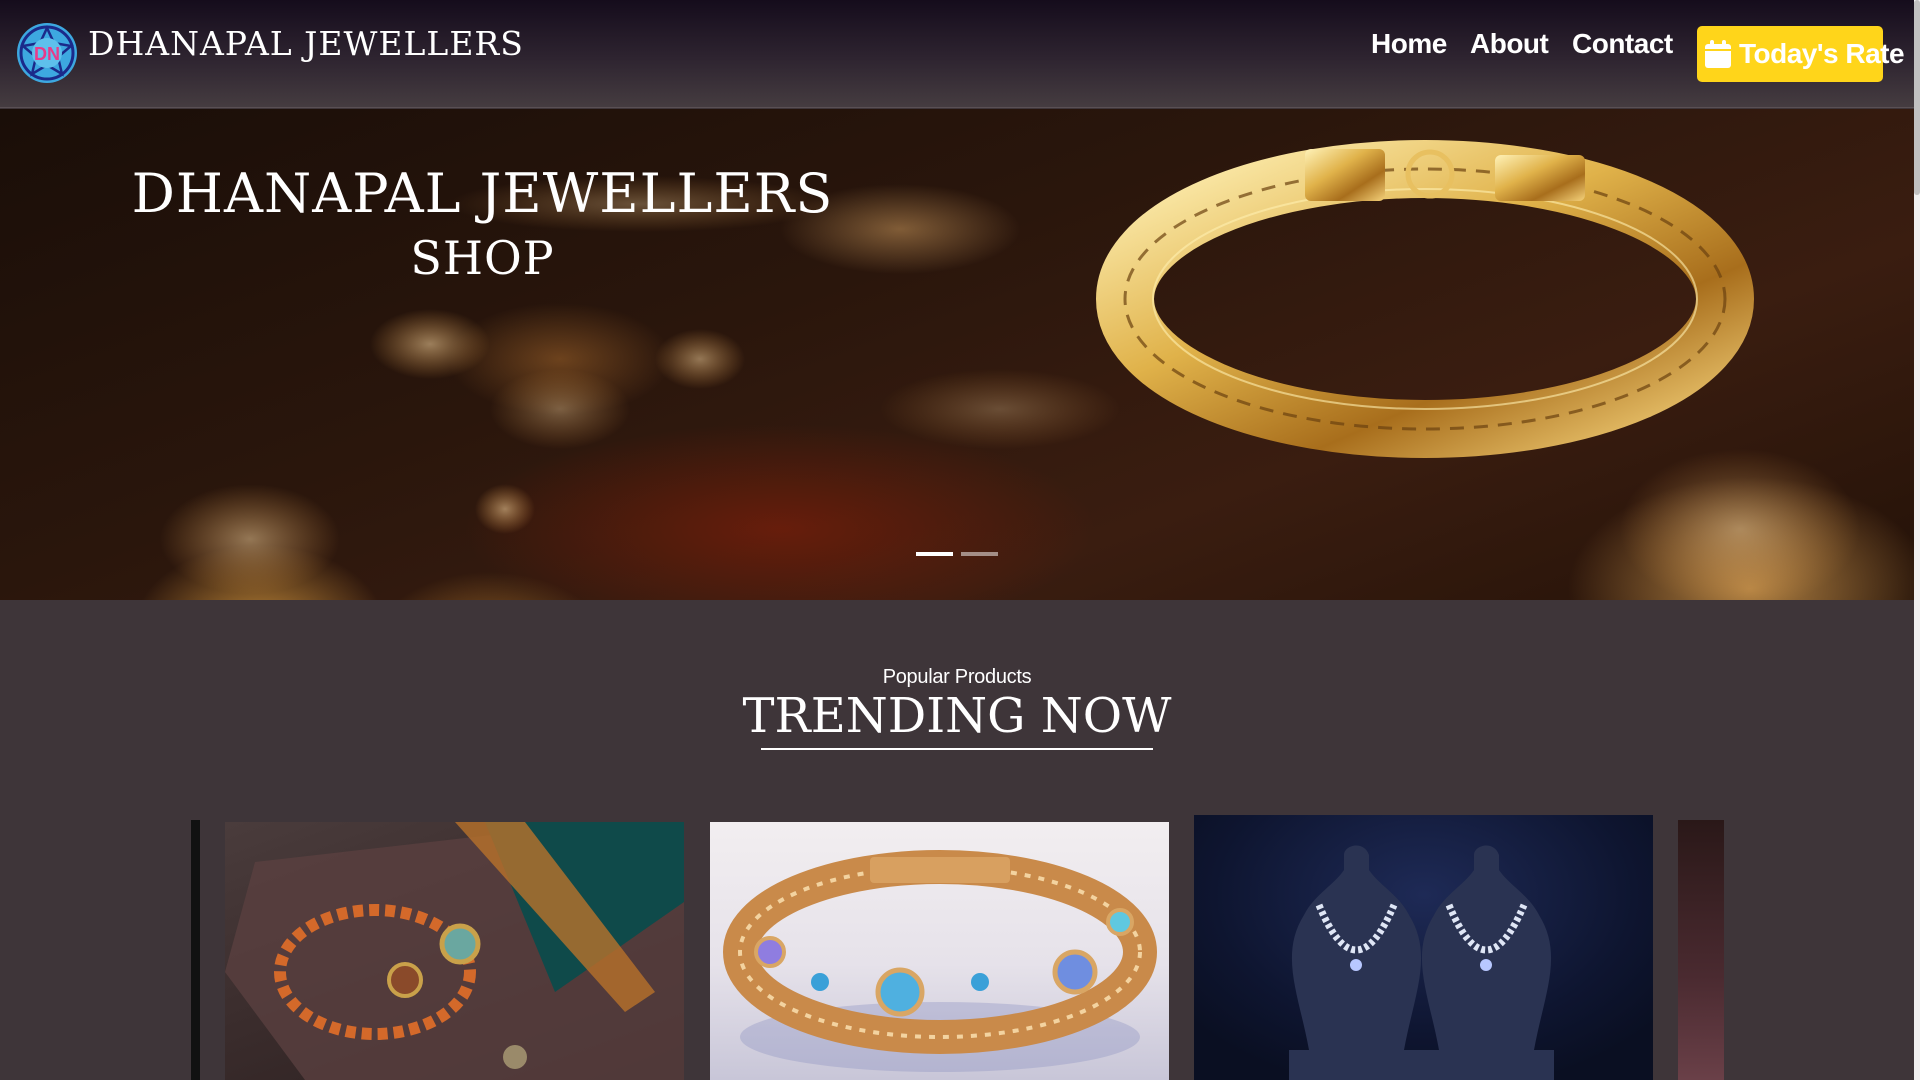 The height and width of the screenshot is (1080, 1920). What do you see at coordinates (957, 749) in the screenshot?
I see `title-underline` at bounding box center [957, 749].